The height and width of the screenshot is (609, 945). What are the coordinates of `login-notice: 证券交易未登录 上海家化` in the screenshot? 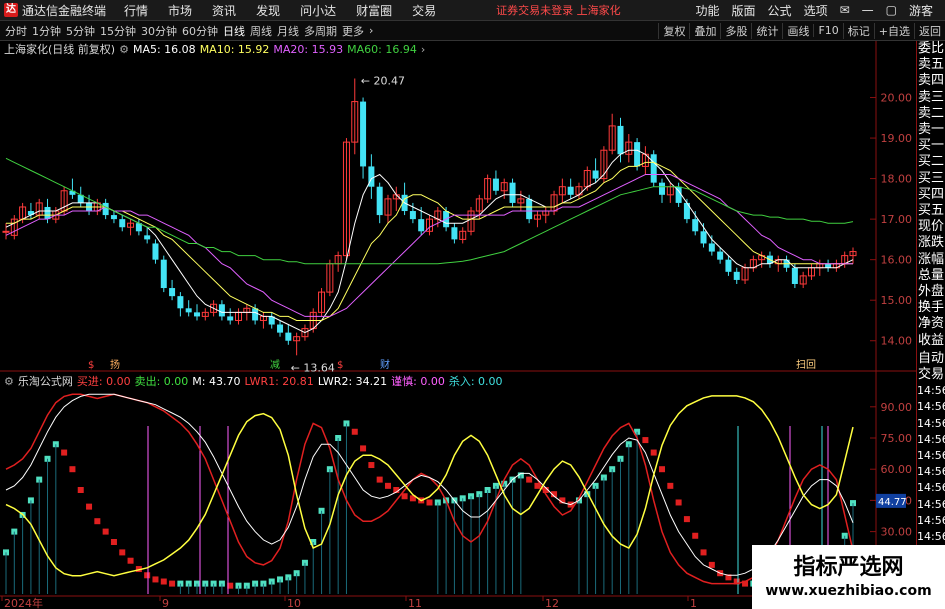 It's located at (558, 10).